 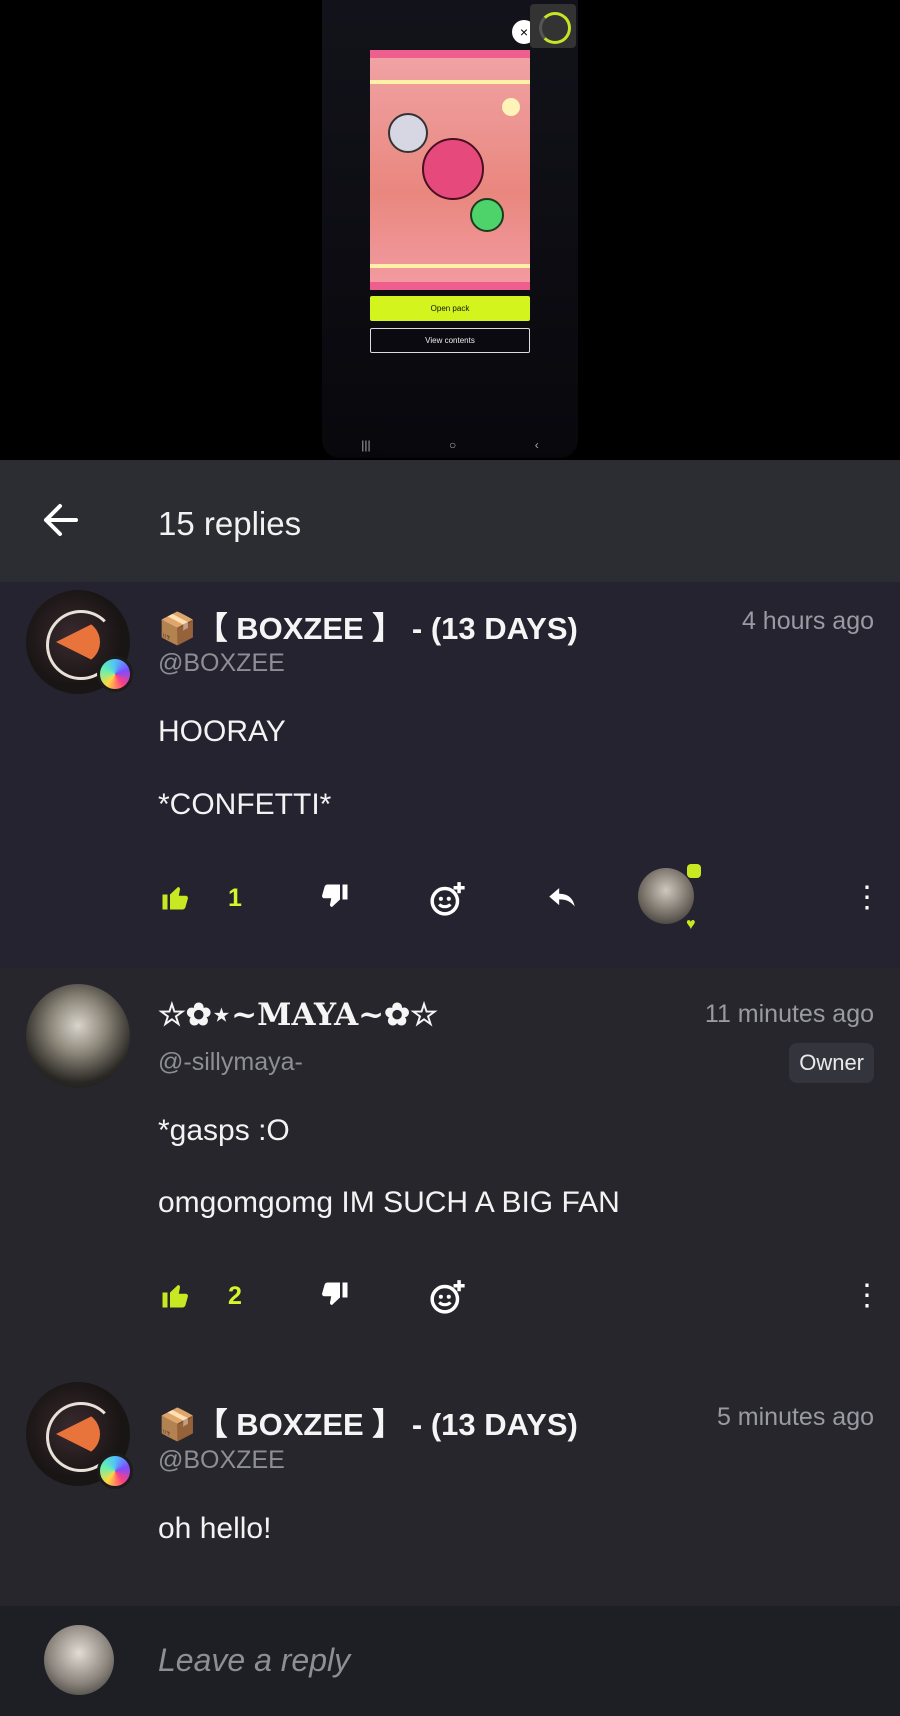 What do you see at coordinates (807, 621) in the screenshot?
I see `comment-time: 4 hours ago` at bounding box center [807, 621].